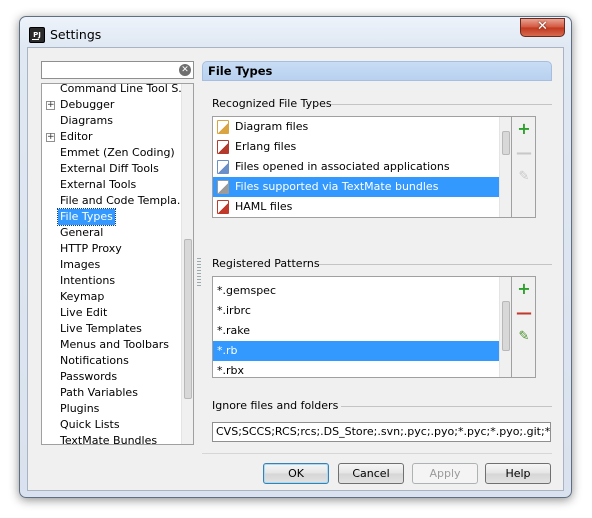 This screenshot has width=592, height=518. What do you see at coordinates (377, 453) in the screenshot?
I see `footer-divider` at bounding box center [377, 453].